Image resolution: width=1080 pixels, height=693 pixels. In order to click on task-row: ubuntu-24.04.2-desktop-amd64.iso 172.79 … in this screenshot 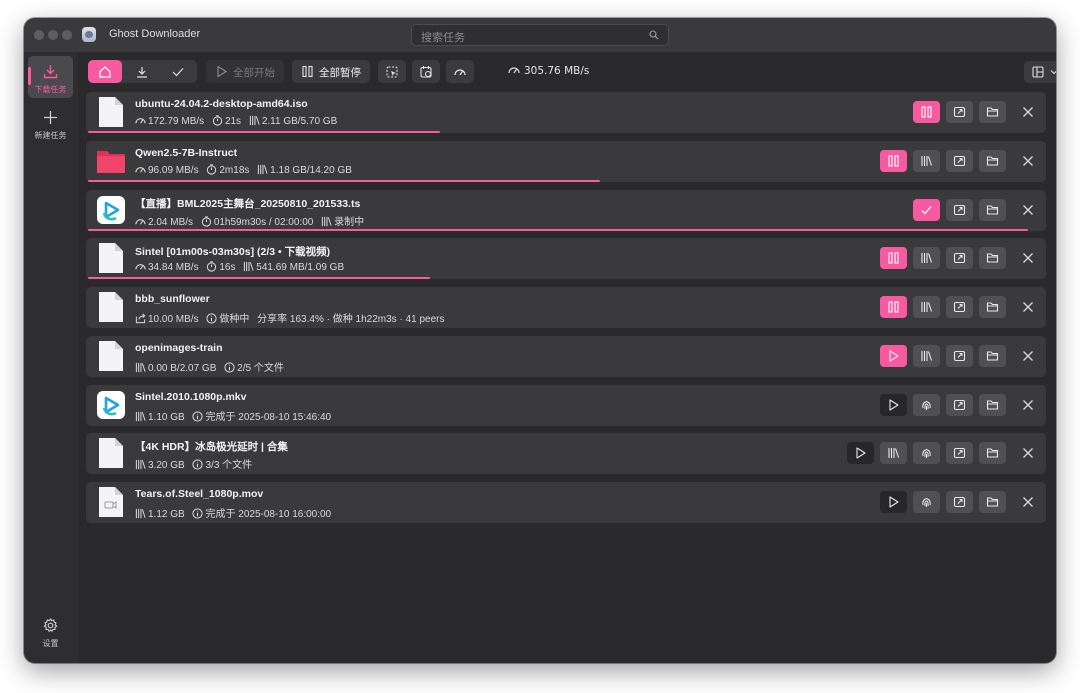, I will do `click(566, 112)`.